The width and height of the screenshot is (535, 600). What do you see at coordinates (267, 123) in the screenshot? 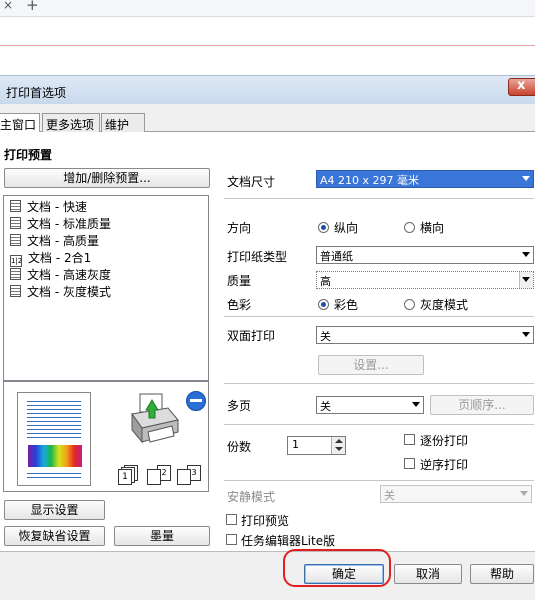
I see `tab-strip: 主窗口 更多选项 维护` at bounding box center [267, 123].